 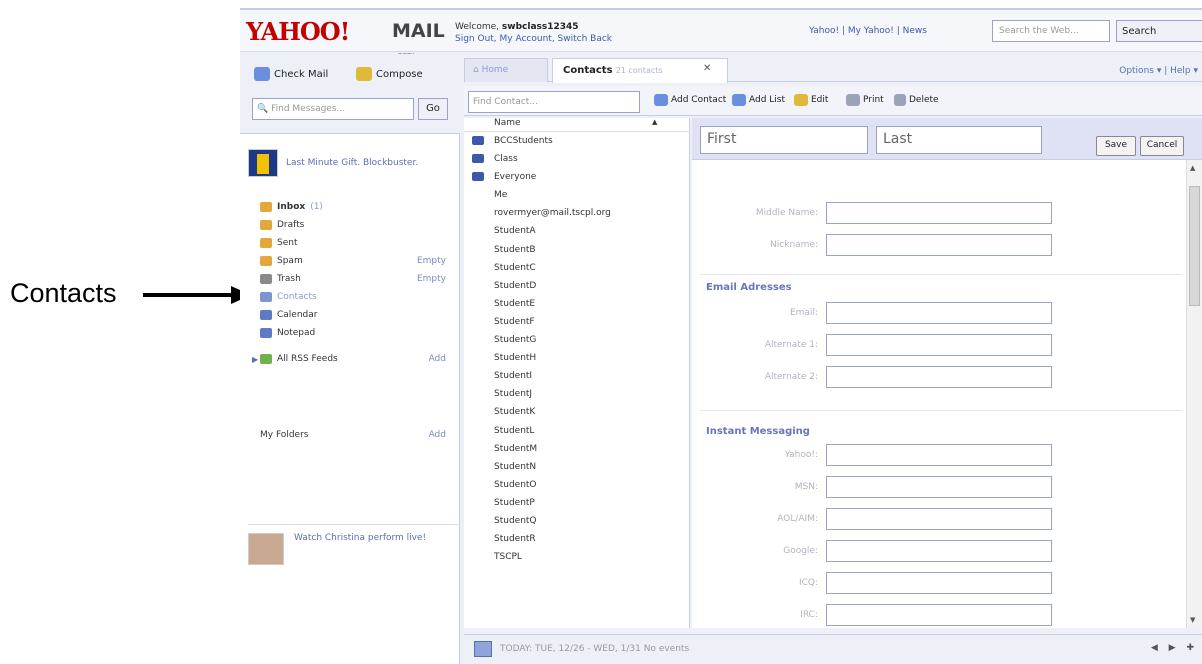 What do you see at coordinates (266, 225) in the screenshot?
I see `drafts-folder-icon` at bounding box center [266, 225].